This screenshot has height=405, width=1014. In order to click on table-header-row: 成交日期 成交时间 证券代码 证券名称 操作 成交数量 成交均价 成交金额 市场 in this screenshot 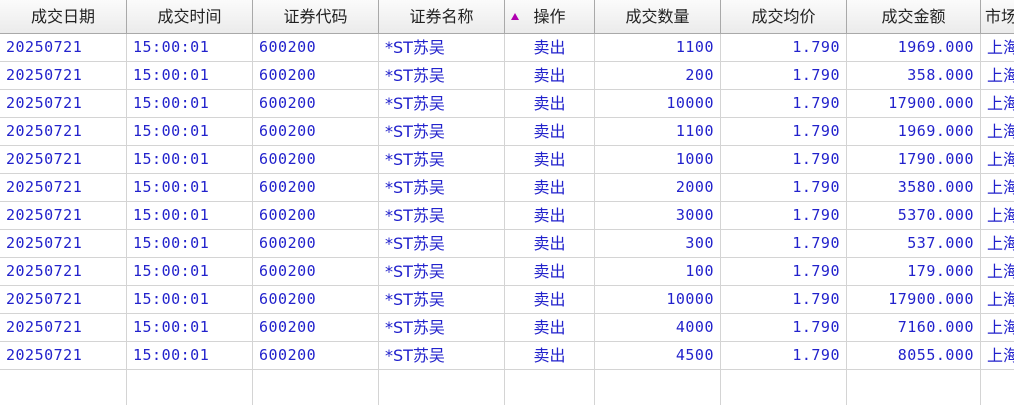, I will do `click(507, 17)`.